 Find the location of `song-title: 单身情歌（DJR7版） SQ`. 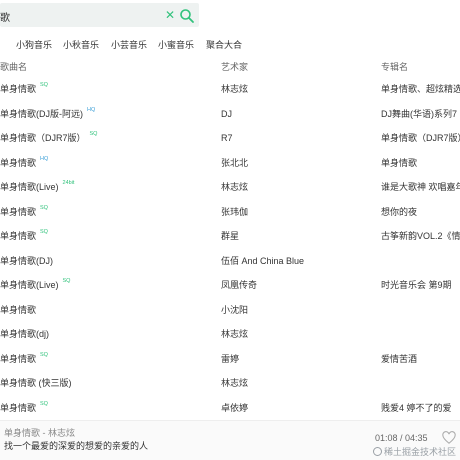

song-title: 单身情歌（DJR7版） SQ is located at coordinates (107, 138).